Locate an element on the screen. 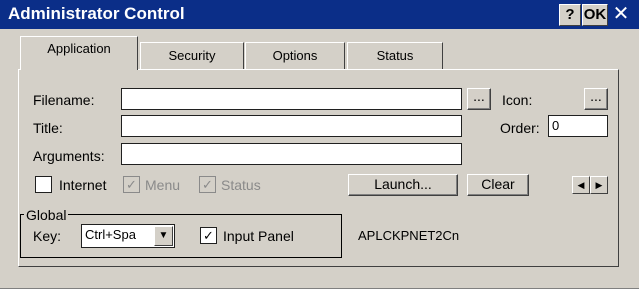  clear-button: Clear is located at coordinates (498, 185).